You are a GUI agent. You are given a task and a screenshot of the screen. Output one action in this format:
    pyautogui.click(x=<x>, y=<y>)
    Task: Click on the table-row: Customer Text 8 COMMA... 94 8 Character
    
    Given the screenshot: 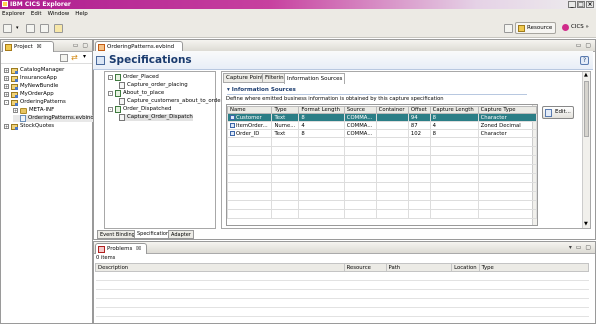 What is the action you would take?
    pyautogui.click(x=382, y=117)
    